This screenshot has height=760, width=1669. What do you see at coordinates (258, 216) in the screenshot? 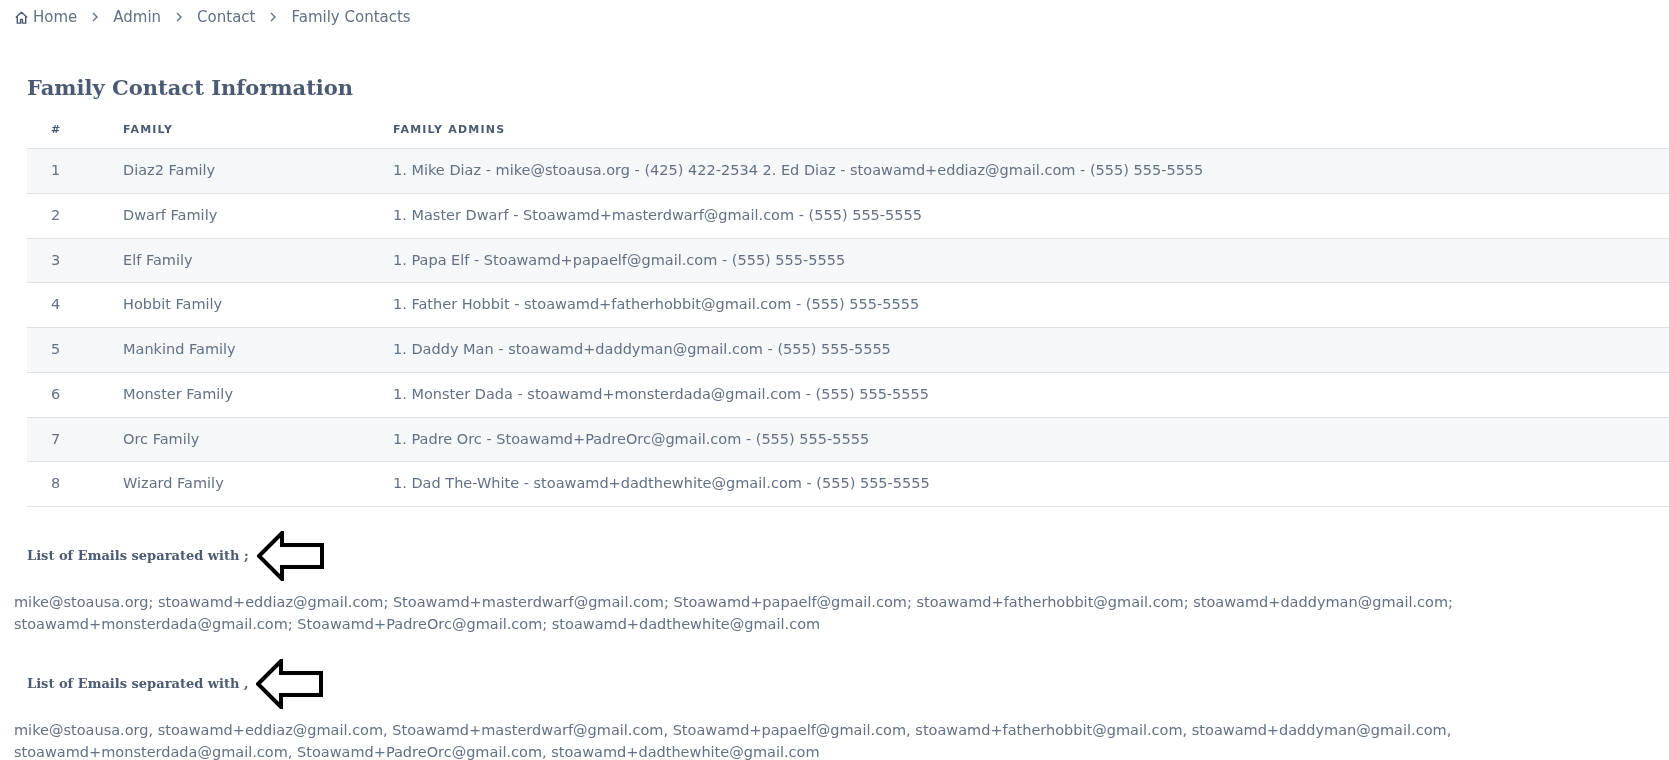
I see `table-cell: Dwarf Family` at bounding box center [258, 216].